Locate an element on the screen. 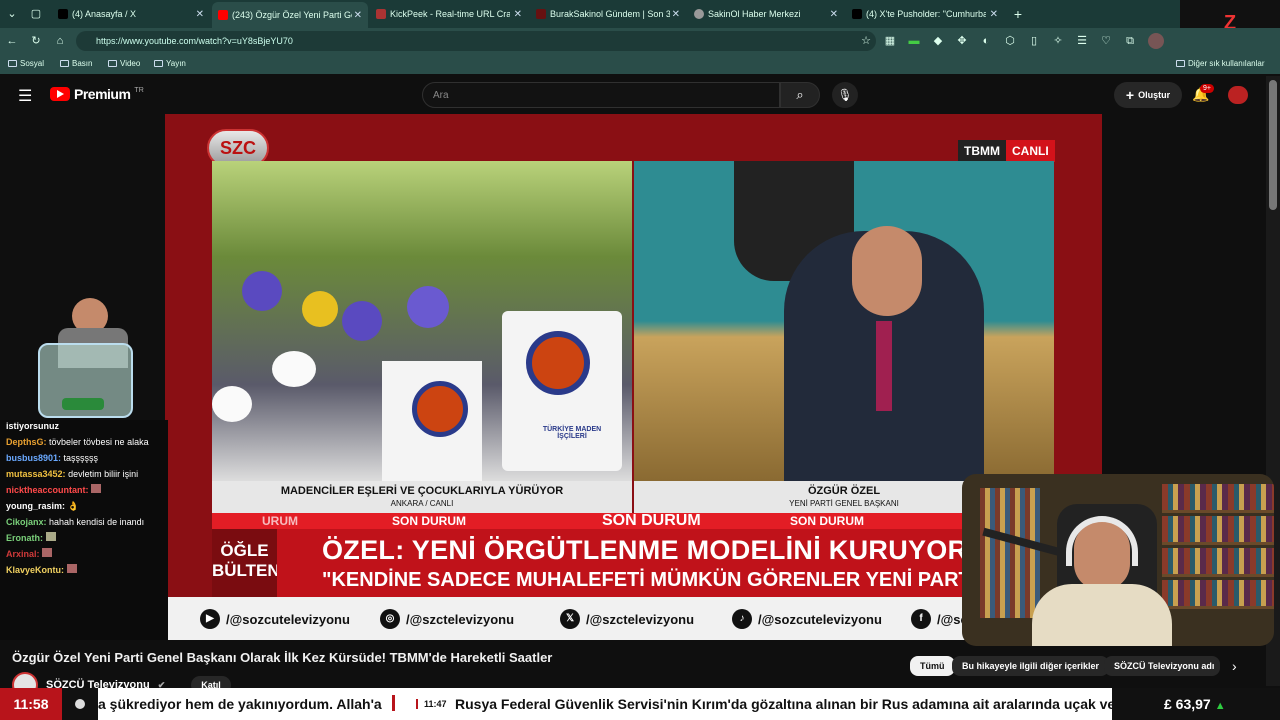 Image resolution: width=1280 pixels, height=720 pixels. bookmark-video: Video is located at coordinates (124, 63).